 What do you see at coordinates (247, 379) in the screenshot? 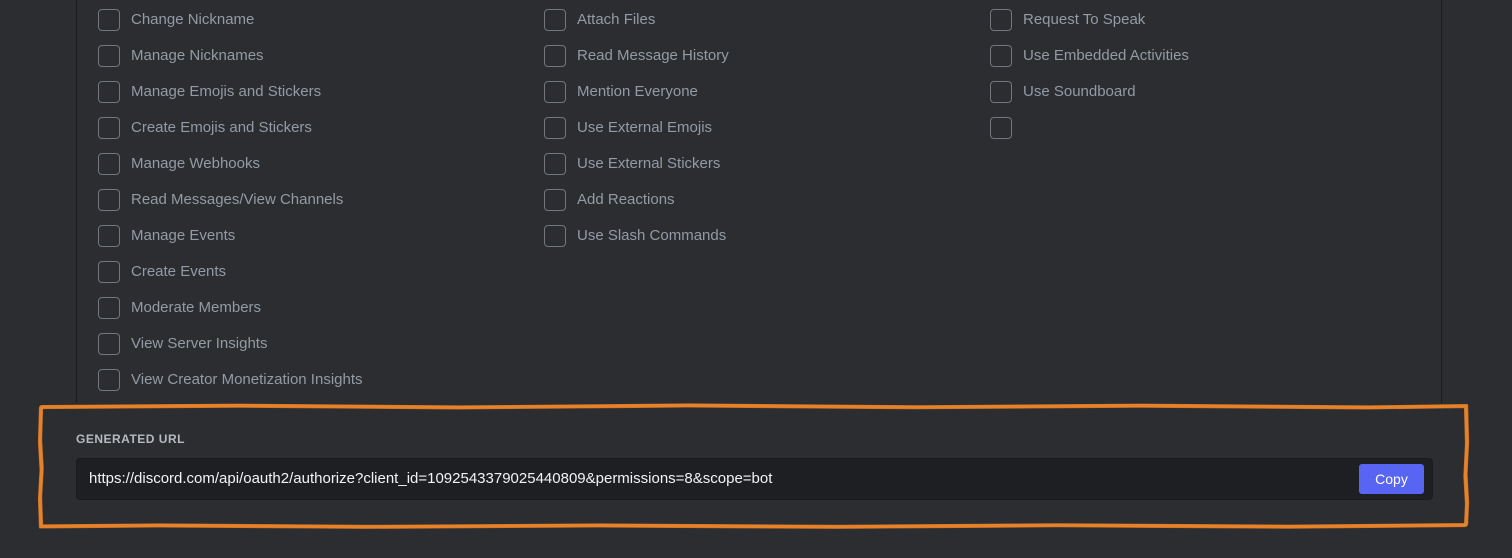
I see `permission-label: View Creator Monetization Insights` at bounding box center [247, 379].